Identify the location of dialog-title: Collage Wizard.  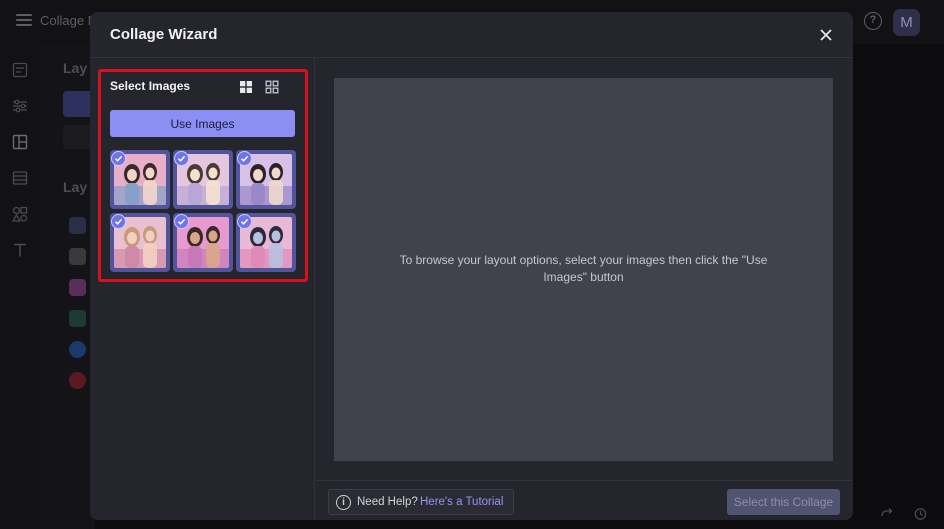
(164, 34).